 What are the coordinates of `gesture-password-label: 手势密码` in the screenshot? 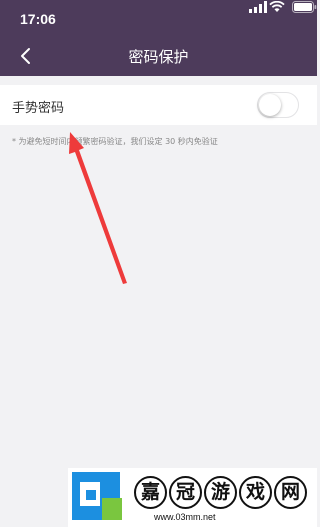 It's located at (38, 108).